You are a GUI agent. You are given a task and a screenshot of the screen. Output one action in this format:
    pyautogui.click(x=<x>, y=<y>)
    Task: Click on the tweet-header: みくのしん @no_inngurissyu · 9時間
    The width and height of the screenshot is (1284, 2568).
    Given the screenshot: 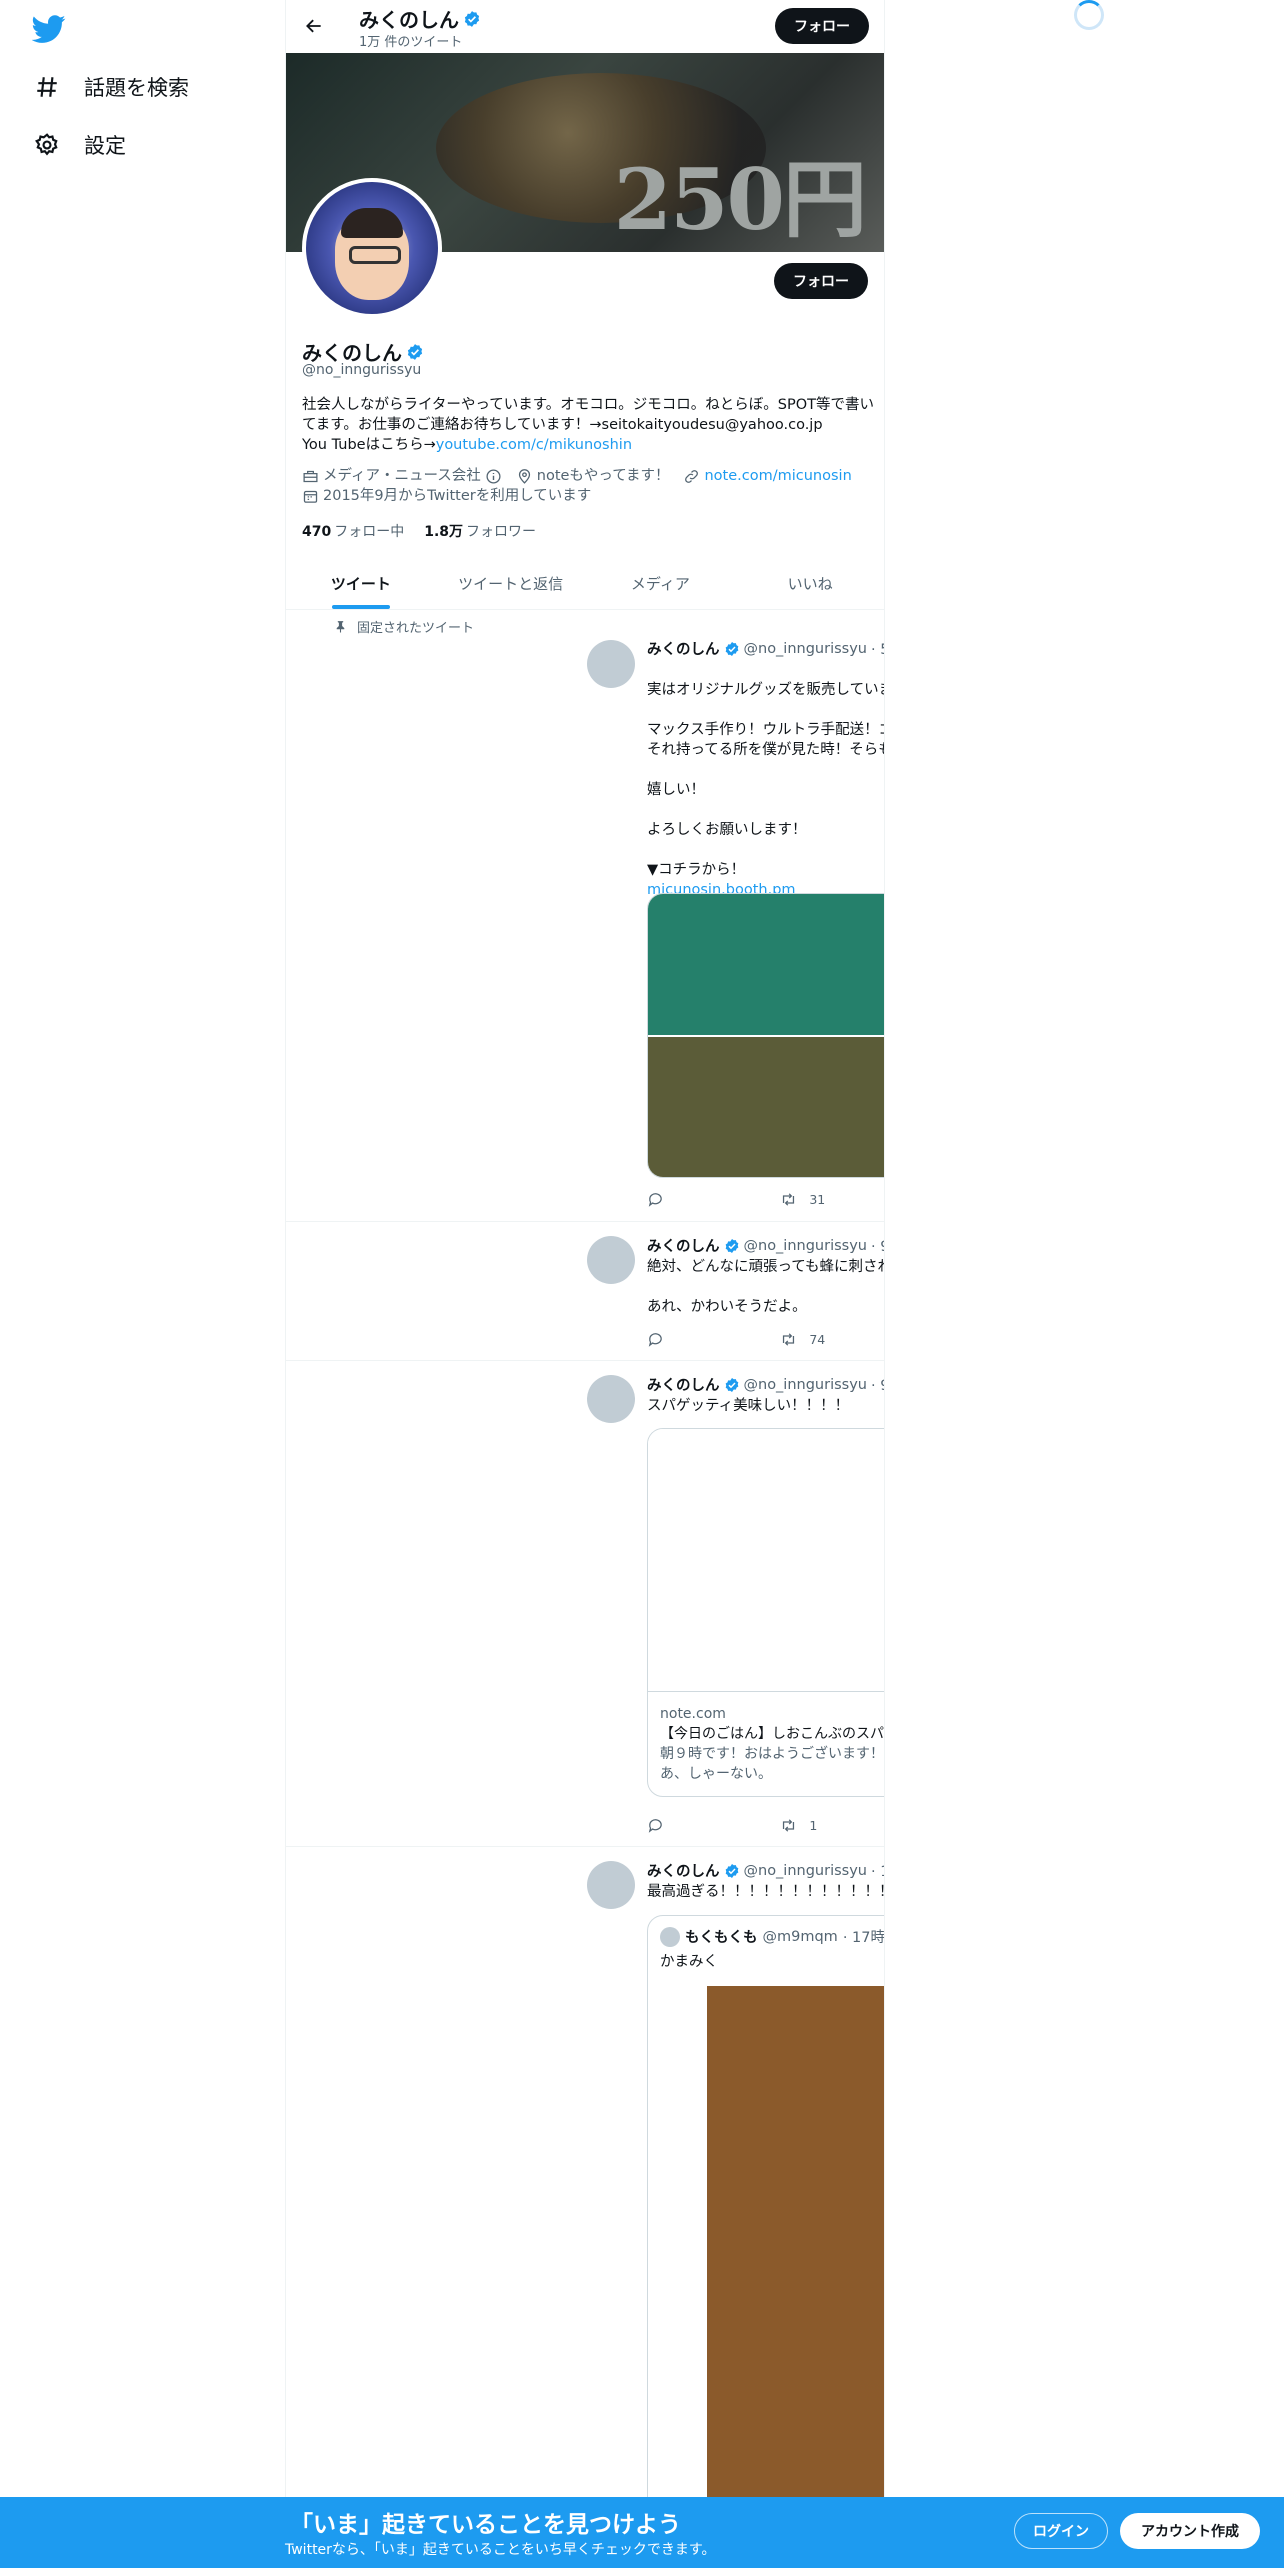 What is the action you would take?
    pyautogui.click(x=765, y=1245)
    